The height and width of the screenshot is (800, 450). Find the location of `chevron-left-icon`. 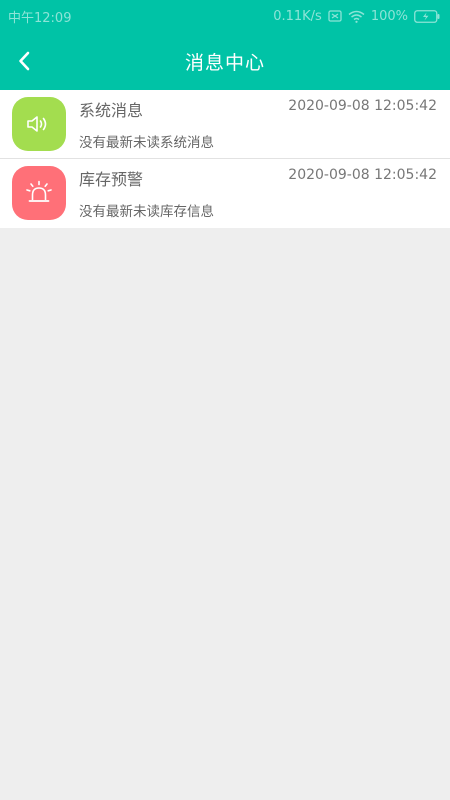

chevron-left-icon is located at coordinates (24, 61).